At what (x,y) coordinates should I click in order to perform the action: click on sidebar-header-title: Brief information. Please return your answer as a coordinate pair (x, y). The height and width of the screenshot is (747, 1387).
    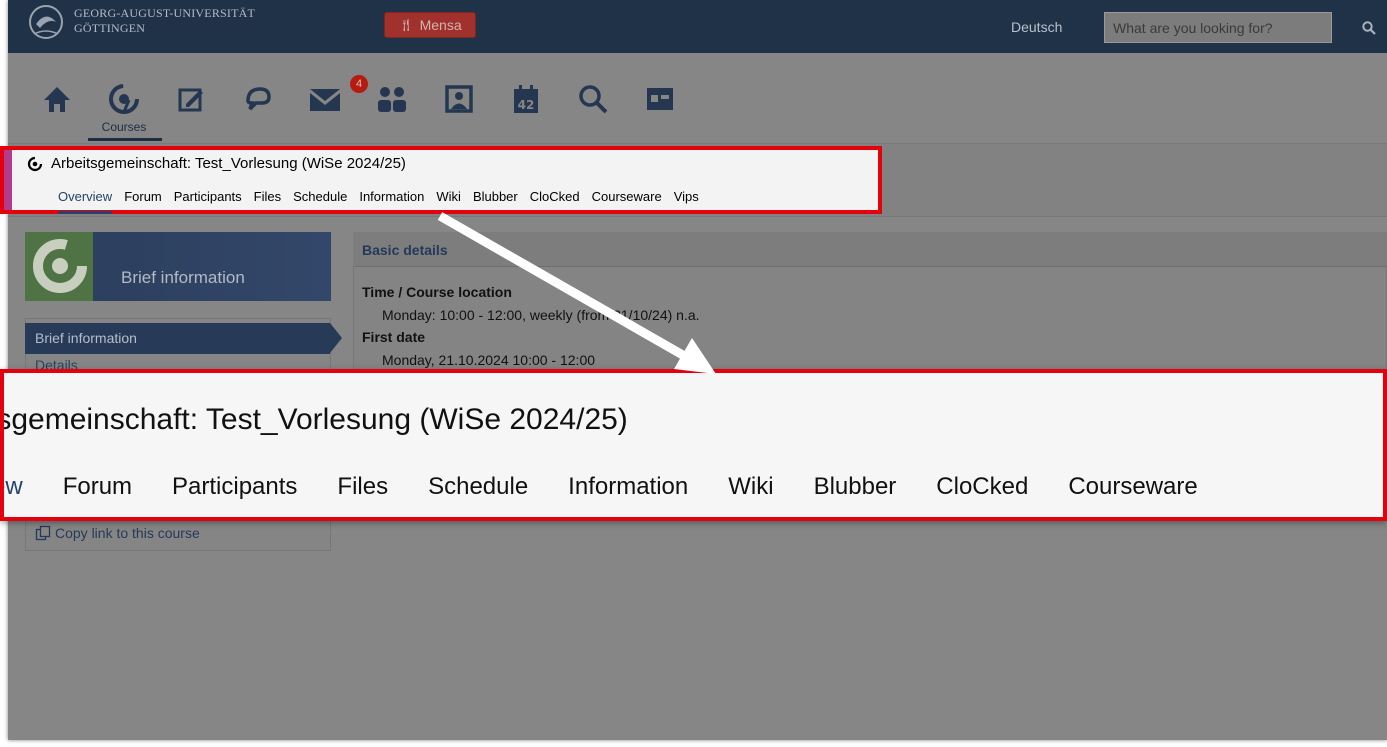
    Looking at the image, I should click on (183, 277).